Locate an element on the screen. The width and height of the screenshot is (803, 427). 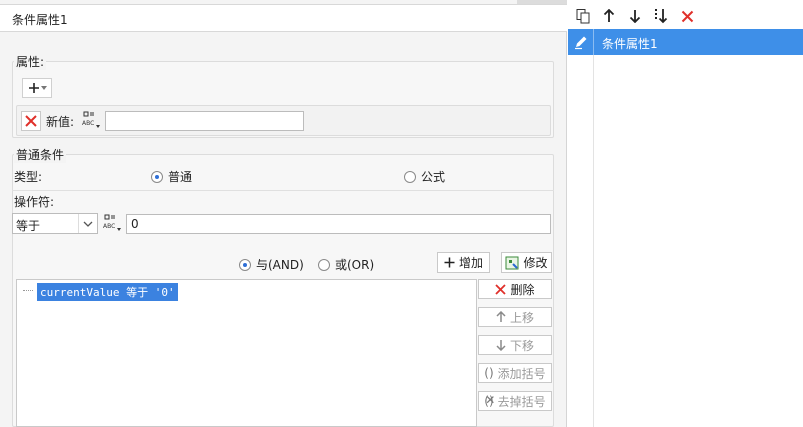
panel-title-bar: 条件属性1 is located at coordinates (283, 18).